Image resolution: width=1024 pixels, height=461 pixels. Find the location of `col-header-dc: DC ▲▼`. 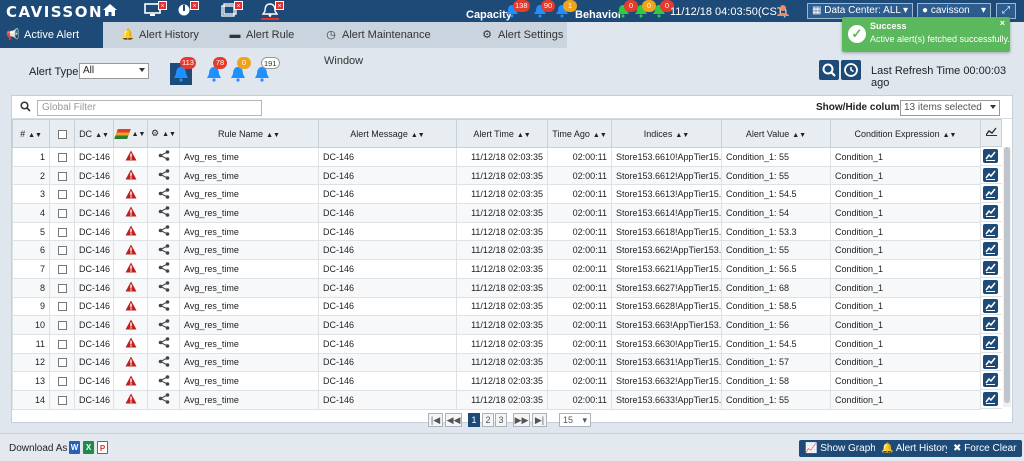

col-header-dc: DC ▲▼ is located at coordinates (94, 133).